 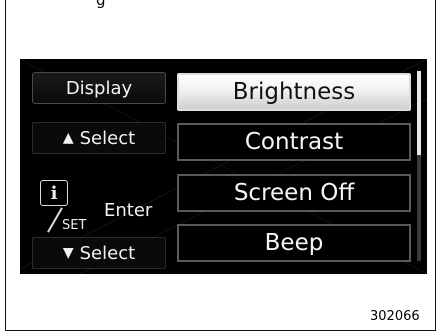 I want to click on select-up-button: ▲ Select, so click(x=99, y=138).